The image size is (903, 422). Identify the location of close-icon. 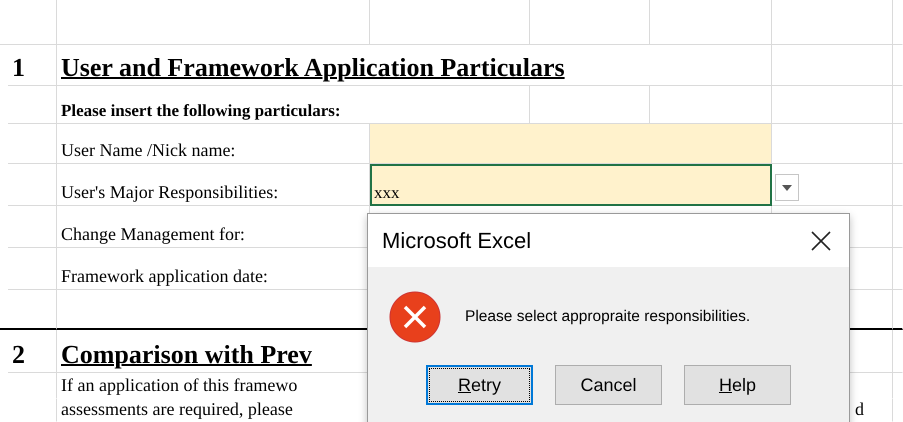
(821, 240).